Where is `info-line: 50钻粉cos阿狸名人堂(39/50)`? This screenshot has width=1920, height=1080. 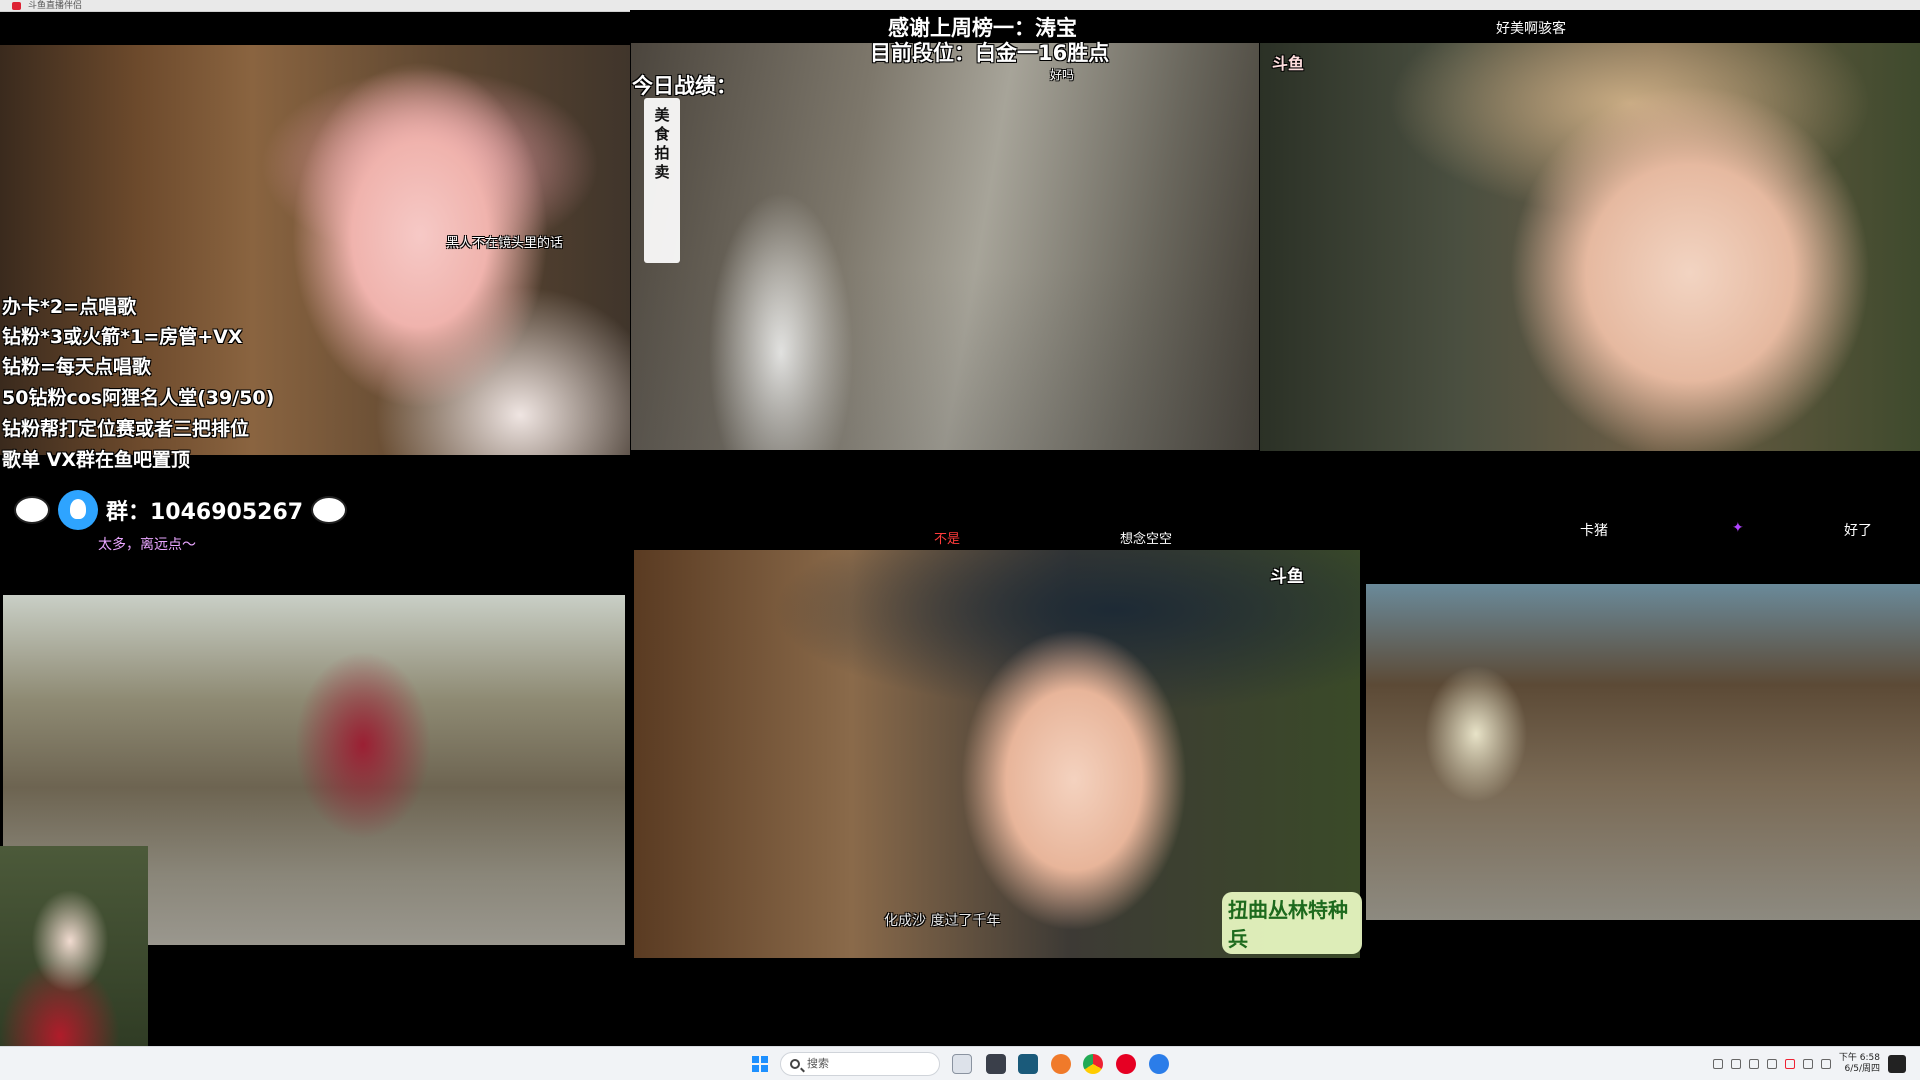 info-line: 50钻粉cos阿狸名人堂(39/50) is located at coordinates (138, 398).